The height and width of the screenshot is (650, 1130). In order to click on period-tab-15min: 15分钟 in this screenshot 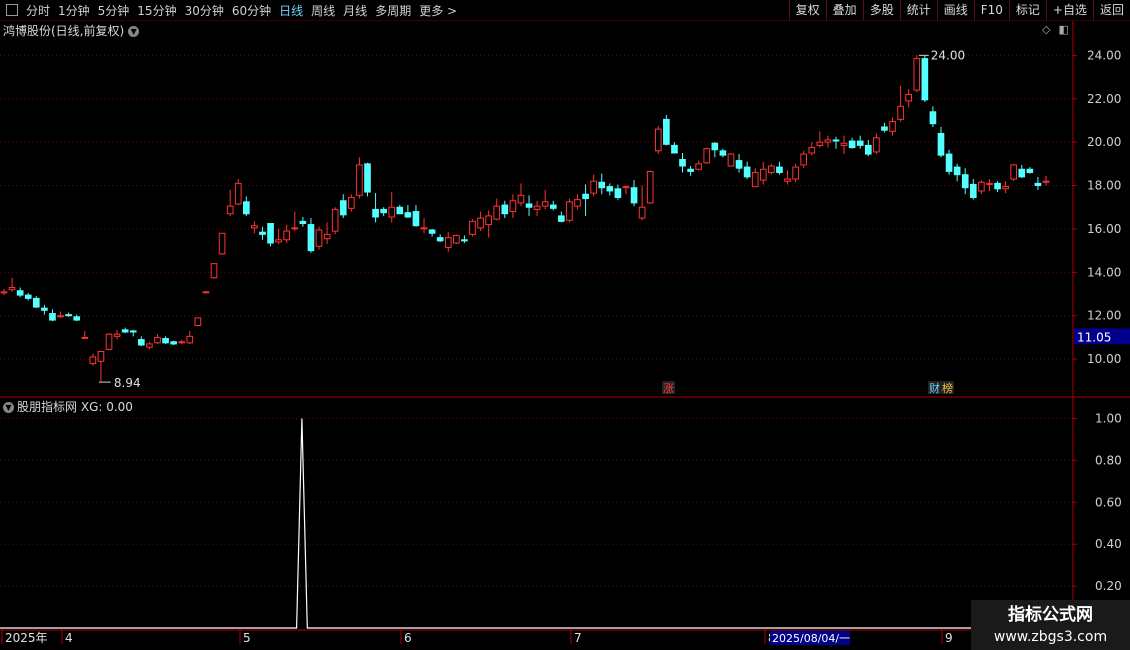, I will do `click(156, 10)`.